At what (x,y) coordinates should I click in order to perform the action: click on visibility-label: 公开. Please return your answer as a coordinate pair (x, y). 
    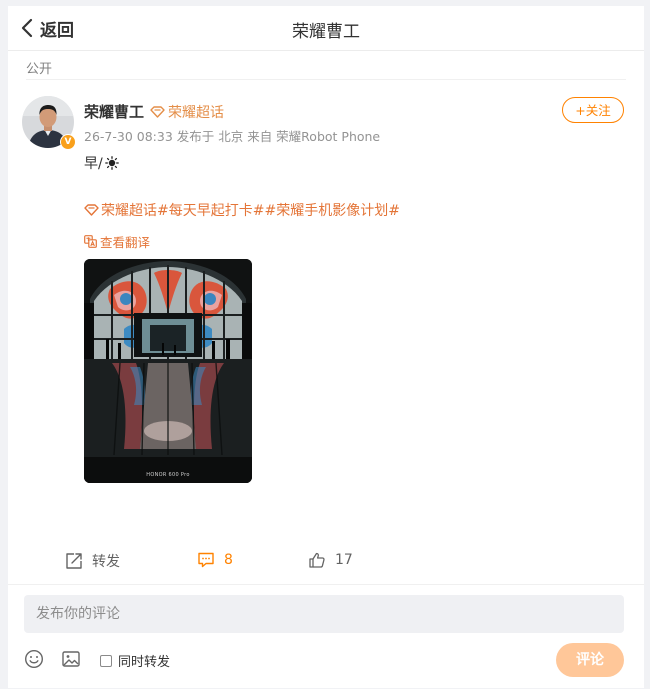
    Looking at the image, I should click on (39, 69).